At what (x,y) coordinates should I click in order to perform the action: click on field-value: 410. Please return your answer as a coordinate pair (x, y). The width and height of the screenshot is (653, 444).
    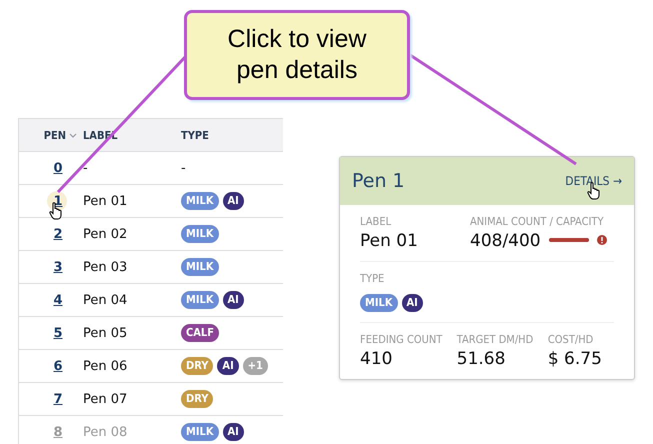
    Looking at the image, I should click on (377, 359).